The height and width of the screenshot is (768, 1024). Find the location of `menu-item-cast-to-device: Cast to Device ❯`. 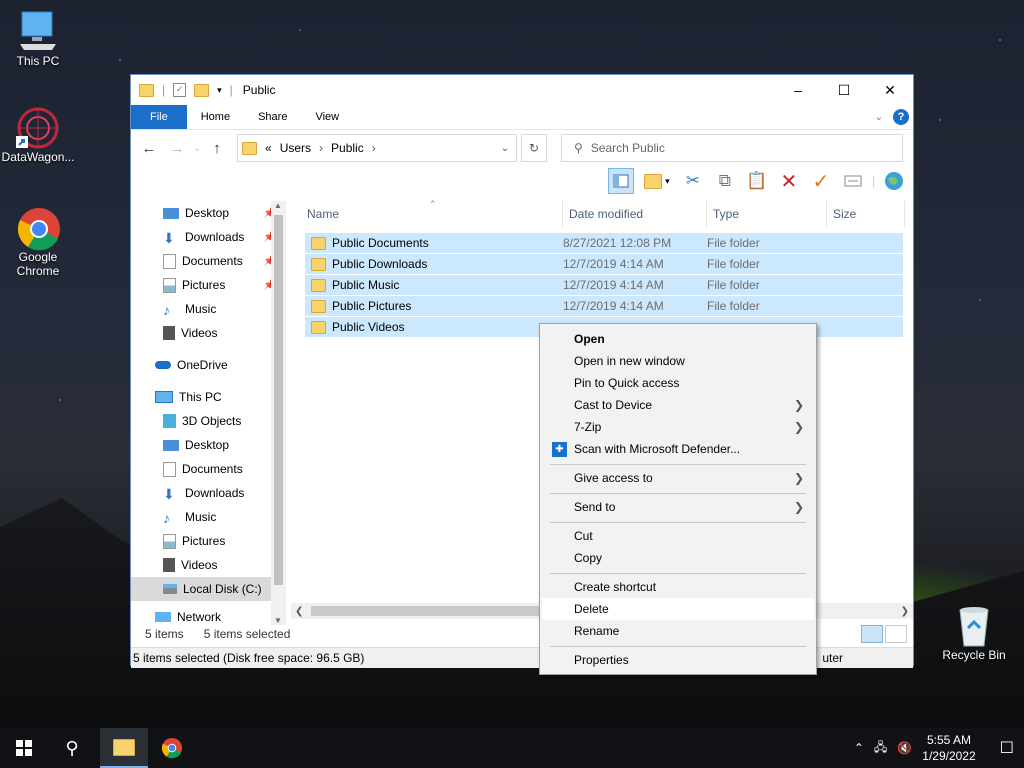

menu-item-cast-to-device: Cast to Device ❯ is located at coordinates (678, 405).